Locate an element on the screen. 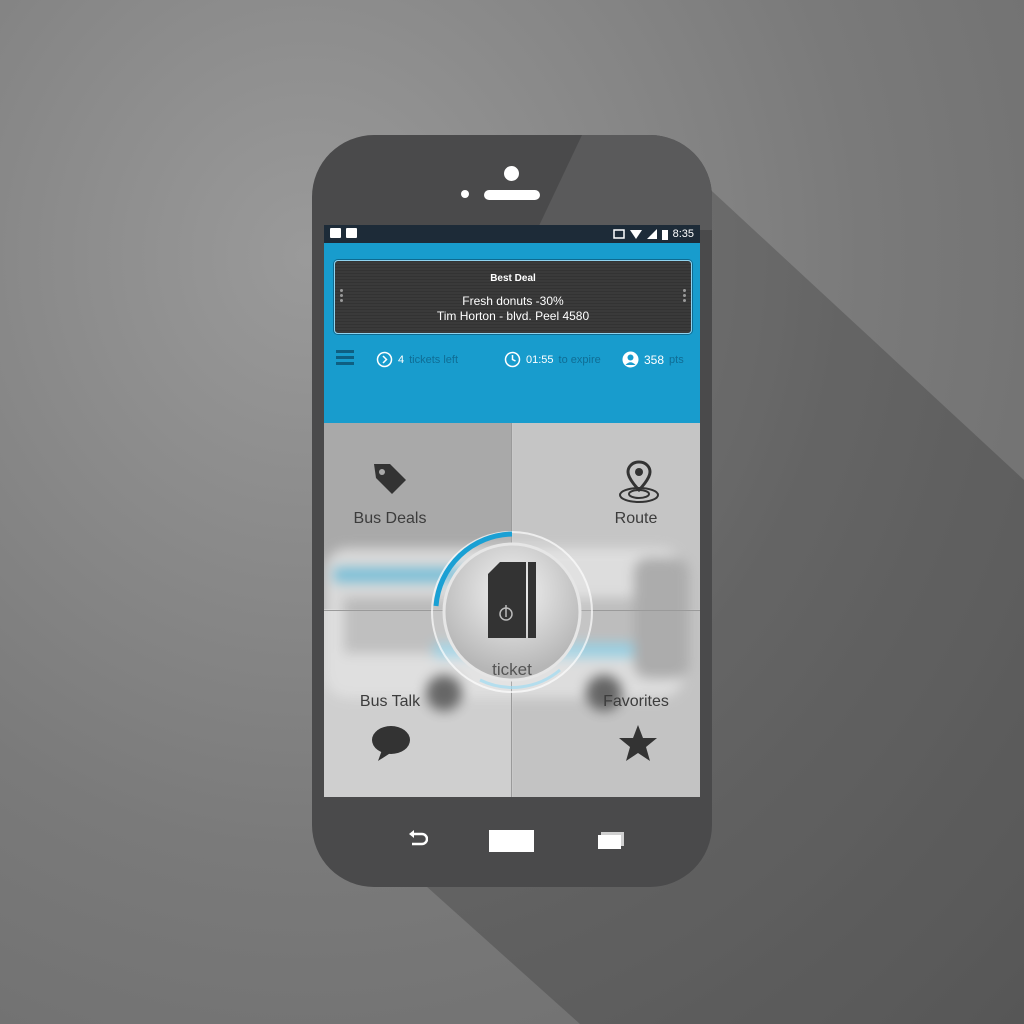 This screenshot has width=1024, height=1024. chat-bubble-icon is located at coordinates (391, 743).